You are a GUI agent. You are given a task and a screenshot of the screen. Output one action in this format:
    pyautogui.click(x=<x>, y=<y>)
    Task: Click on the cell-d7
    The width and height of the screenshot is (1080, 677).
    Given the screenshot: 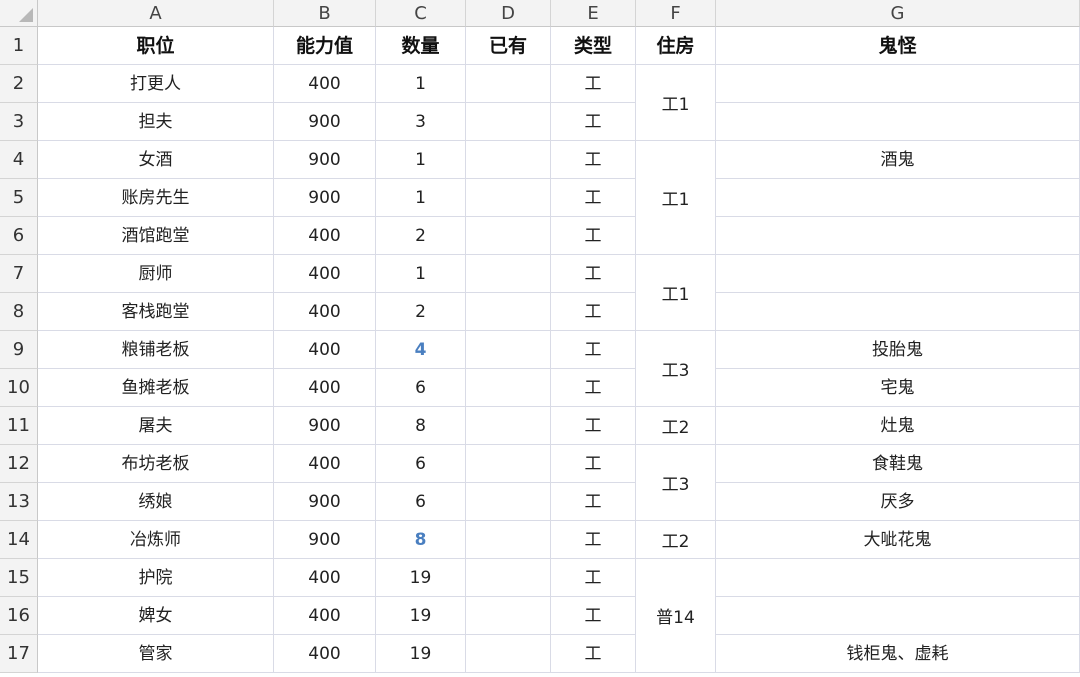 What is the action you would take?
    pyautogui.click(x=508, y=274)
    